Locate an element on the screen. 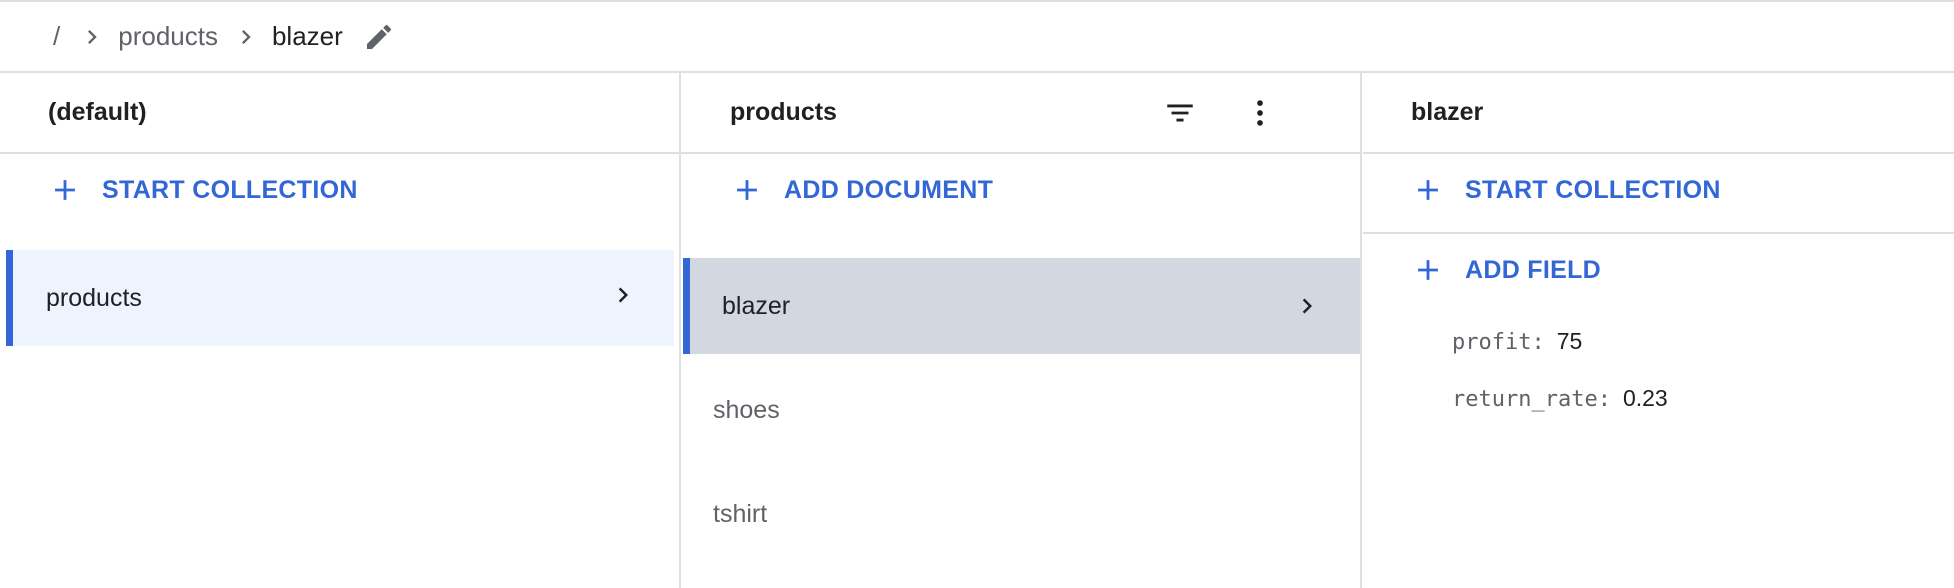  add-field-button: ADD FIELD is located at coordinates (1506, 270).